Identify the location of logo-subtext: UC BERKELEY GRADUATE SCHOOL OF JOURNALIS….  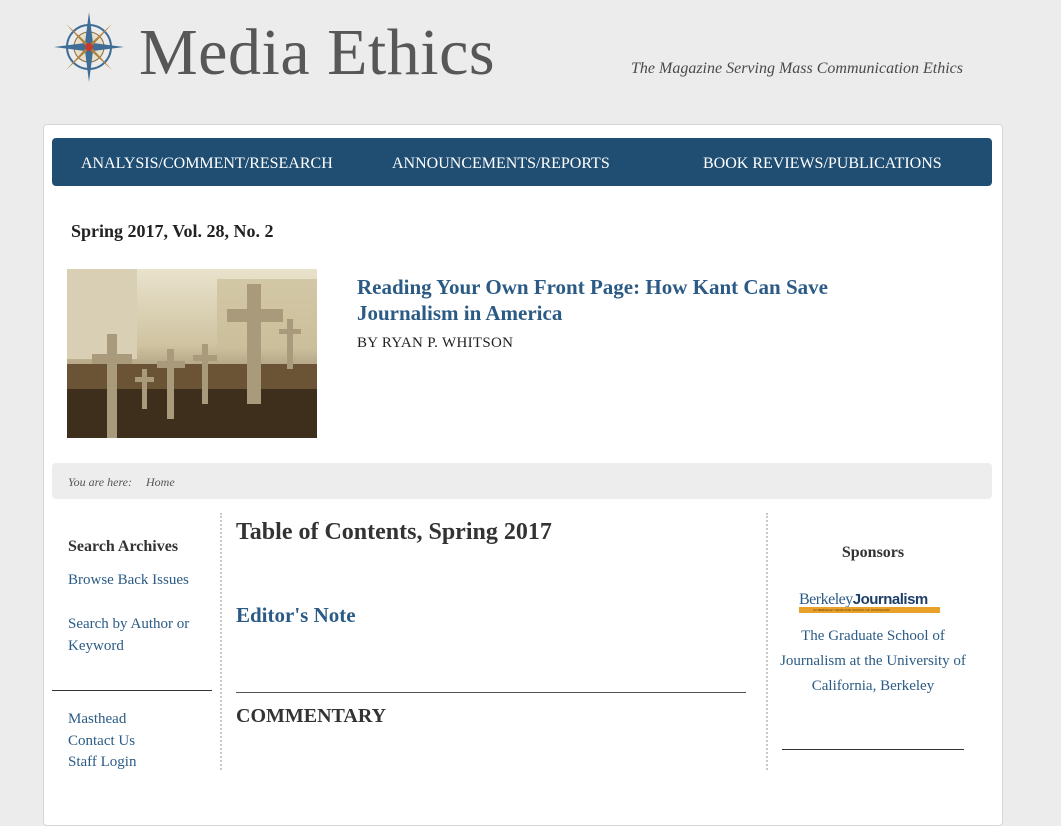
(851, 610).